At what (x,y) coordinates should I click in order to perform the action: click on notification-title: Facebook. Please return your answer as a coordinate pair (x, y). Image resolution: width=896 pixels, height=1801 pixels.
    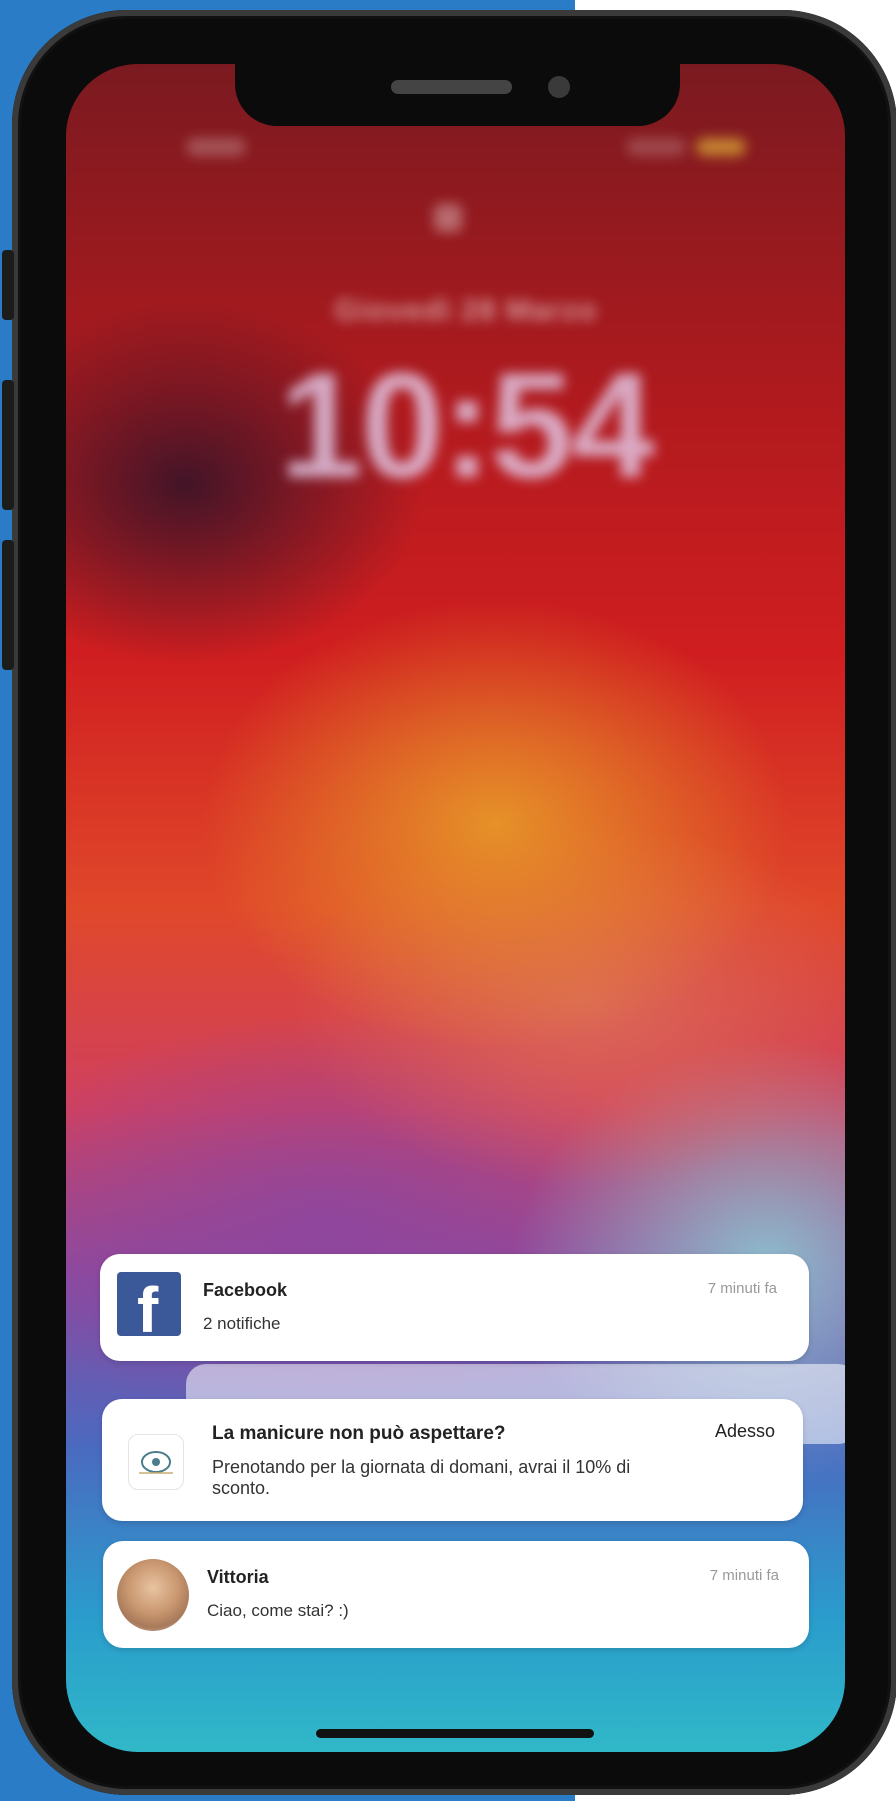
    Looking at the image, I should click on (245, 1290).